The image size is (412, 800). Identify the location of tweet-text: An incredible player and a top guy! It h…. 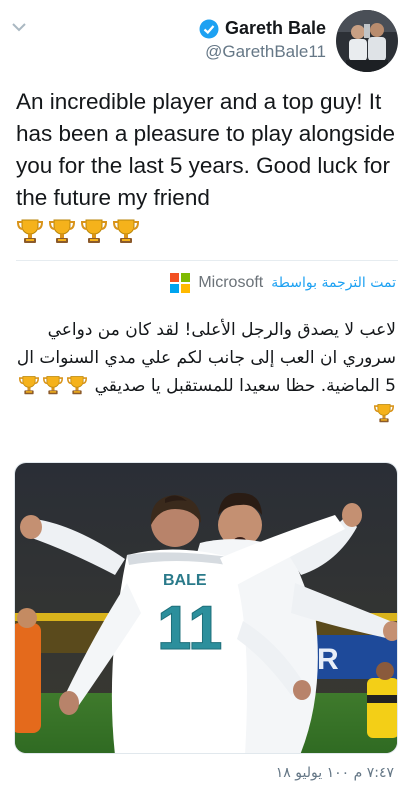
(206, 149).